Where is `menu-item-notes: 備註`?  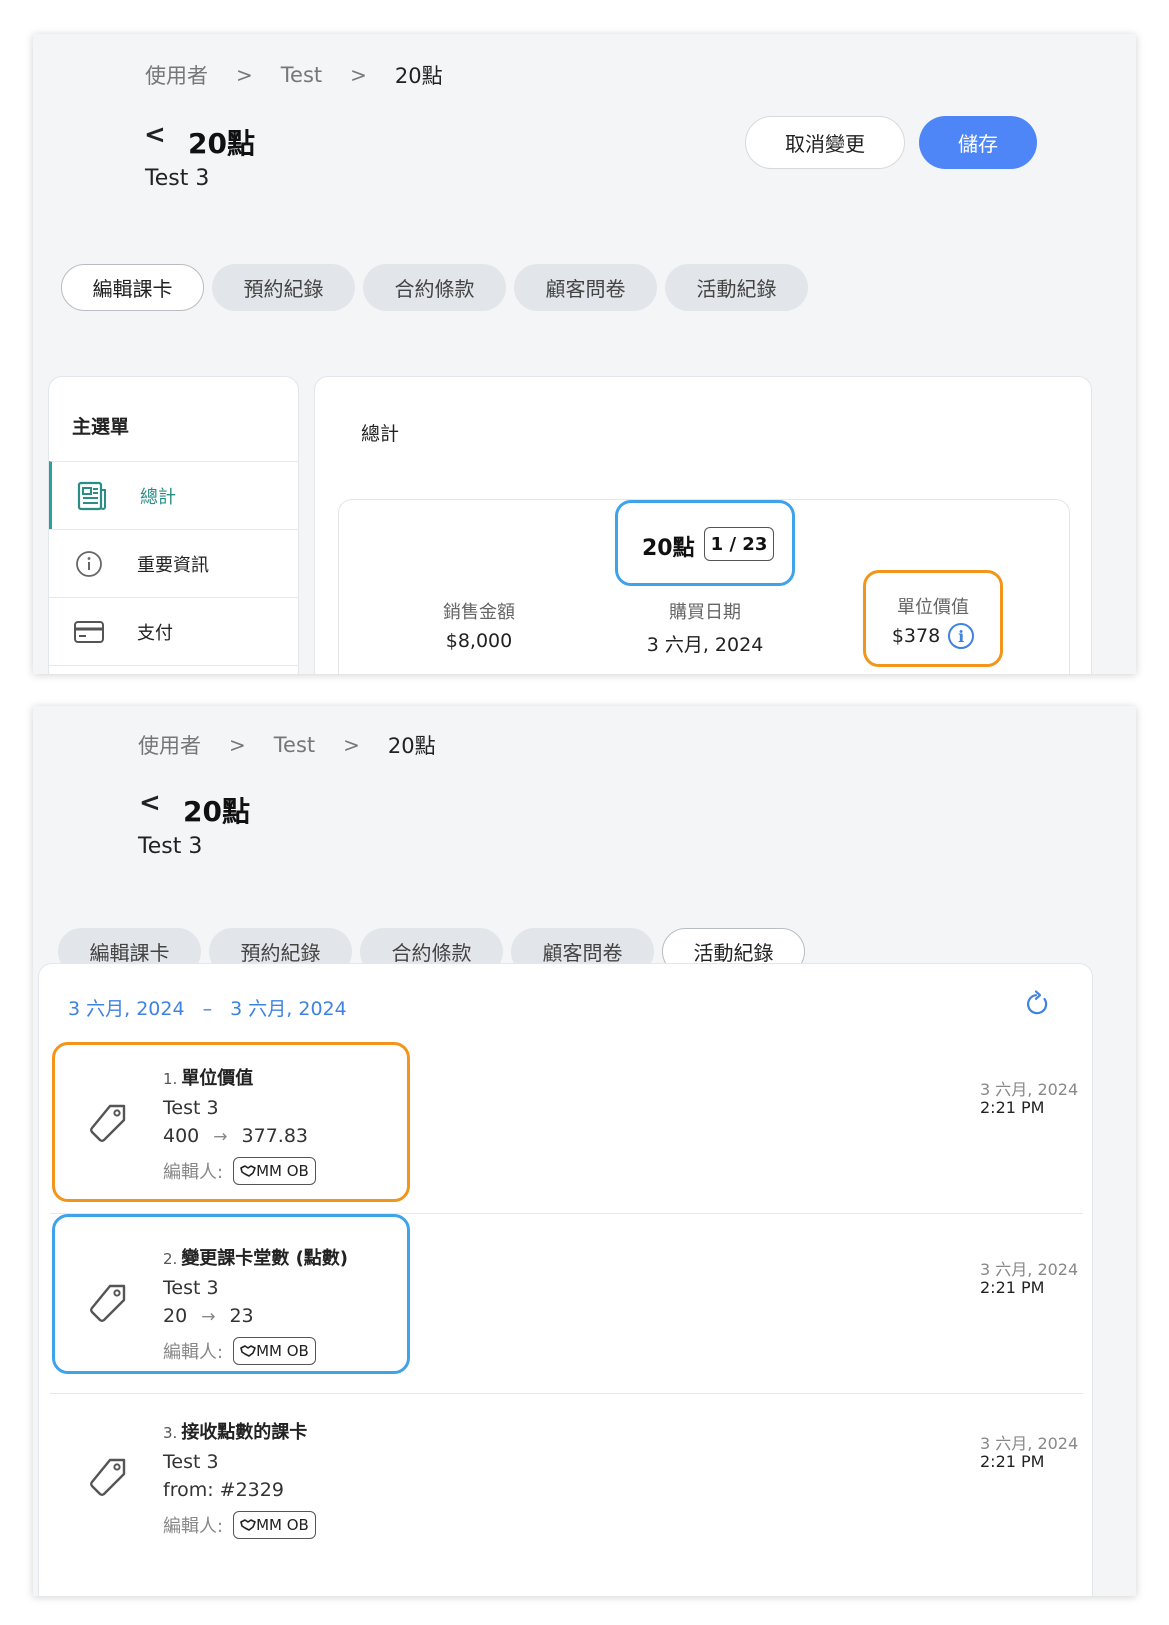 menu-item-notes: 備註 is located at coordinates (174, 669).